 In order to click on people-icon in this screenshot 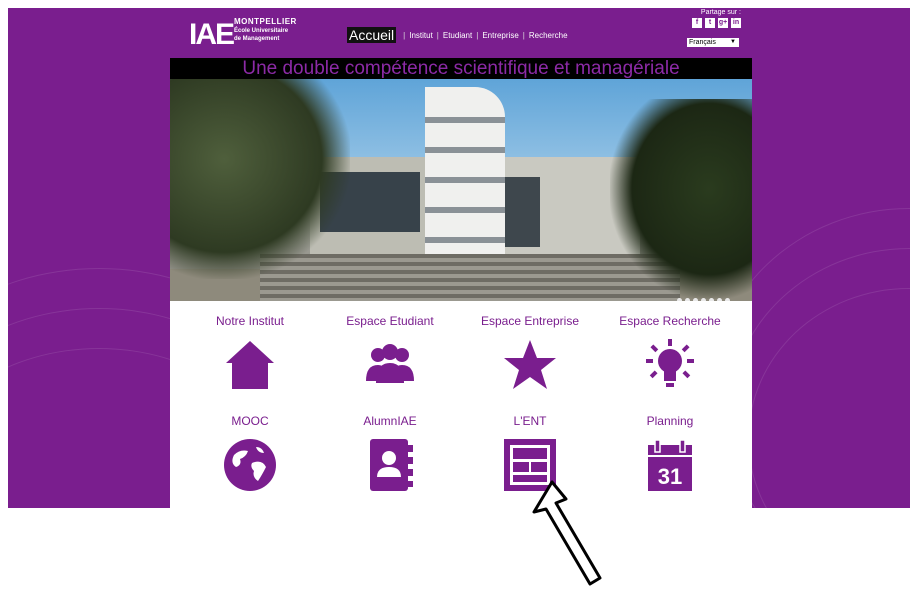, I will do `click(390, 365)`.